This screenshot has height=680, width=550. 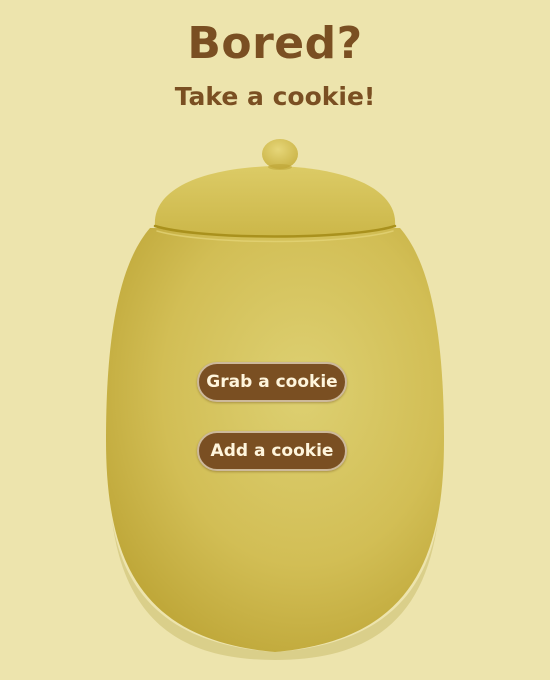 What do you see at coordinates (275, 201) in the screenshot?
I see `jar-lid` at bounding box center [275, 201].